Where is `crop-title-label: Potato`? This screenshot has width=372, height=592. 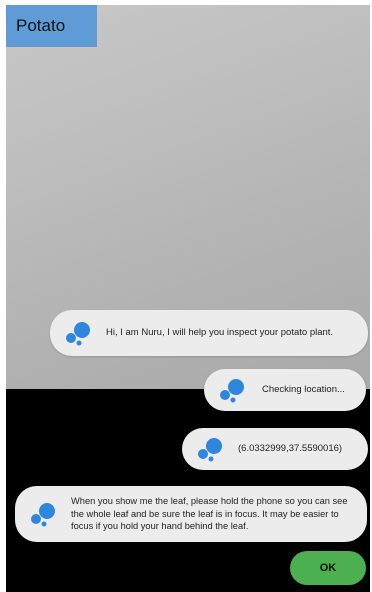 crop-title-label: Potato is located at coordinates (41, 25).